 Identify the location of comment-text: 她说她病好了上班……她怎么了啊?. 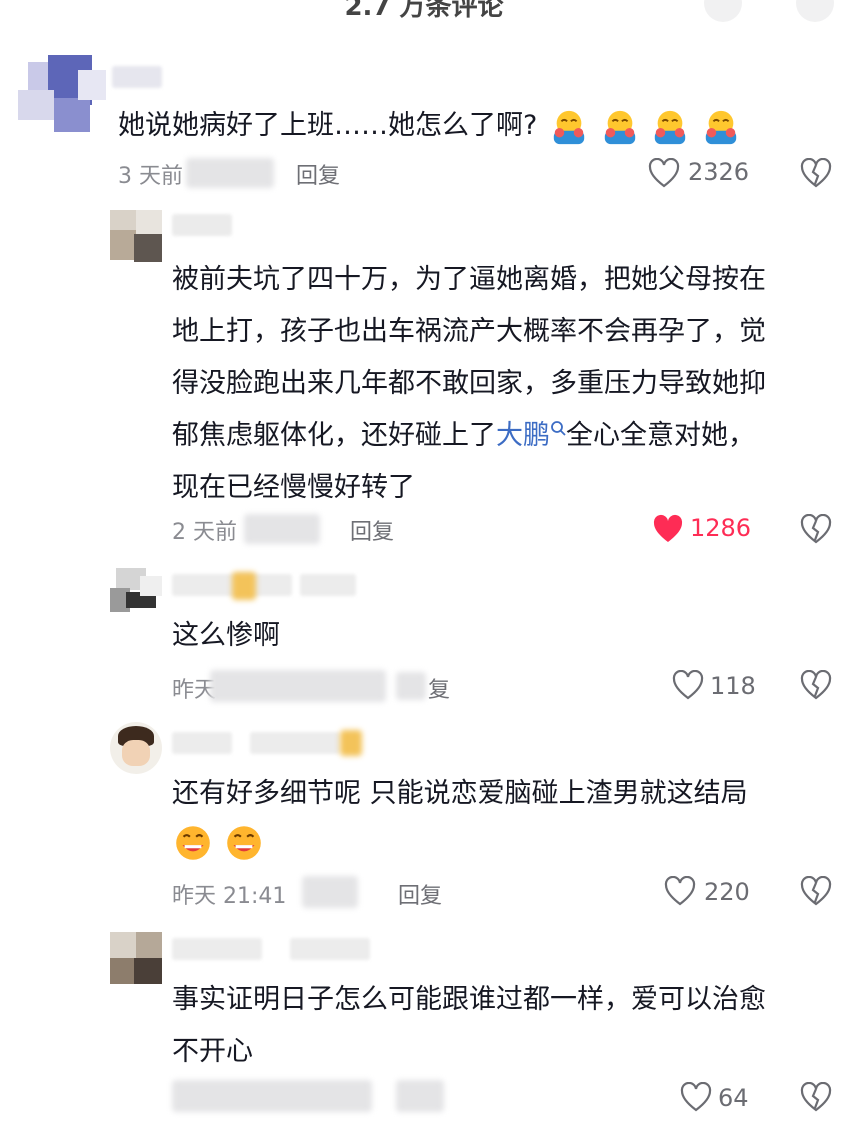
(429, 126).